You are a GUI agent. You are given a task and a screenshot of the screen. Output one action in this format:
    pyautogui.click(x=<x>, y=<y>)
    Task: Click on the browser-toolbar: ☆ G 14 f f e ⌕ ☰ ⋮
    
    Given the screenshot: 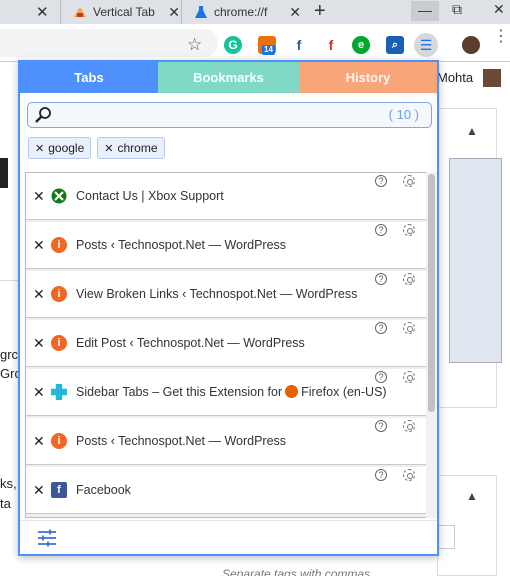 What is the action you would take?
    pyautogui.click(x=255, y=43)
    